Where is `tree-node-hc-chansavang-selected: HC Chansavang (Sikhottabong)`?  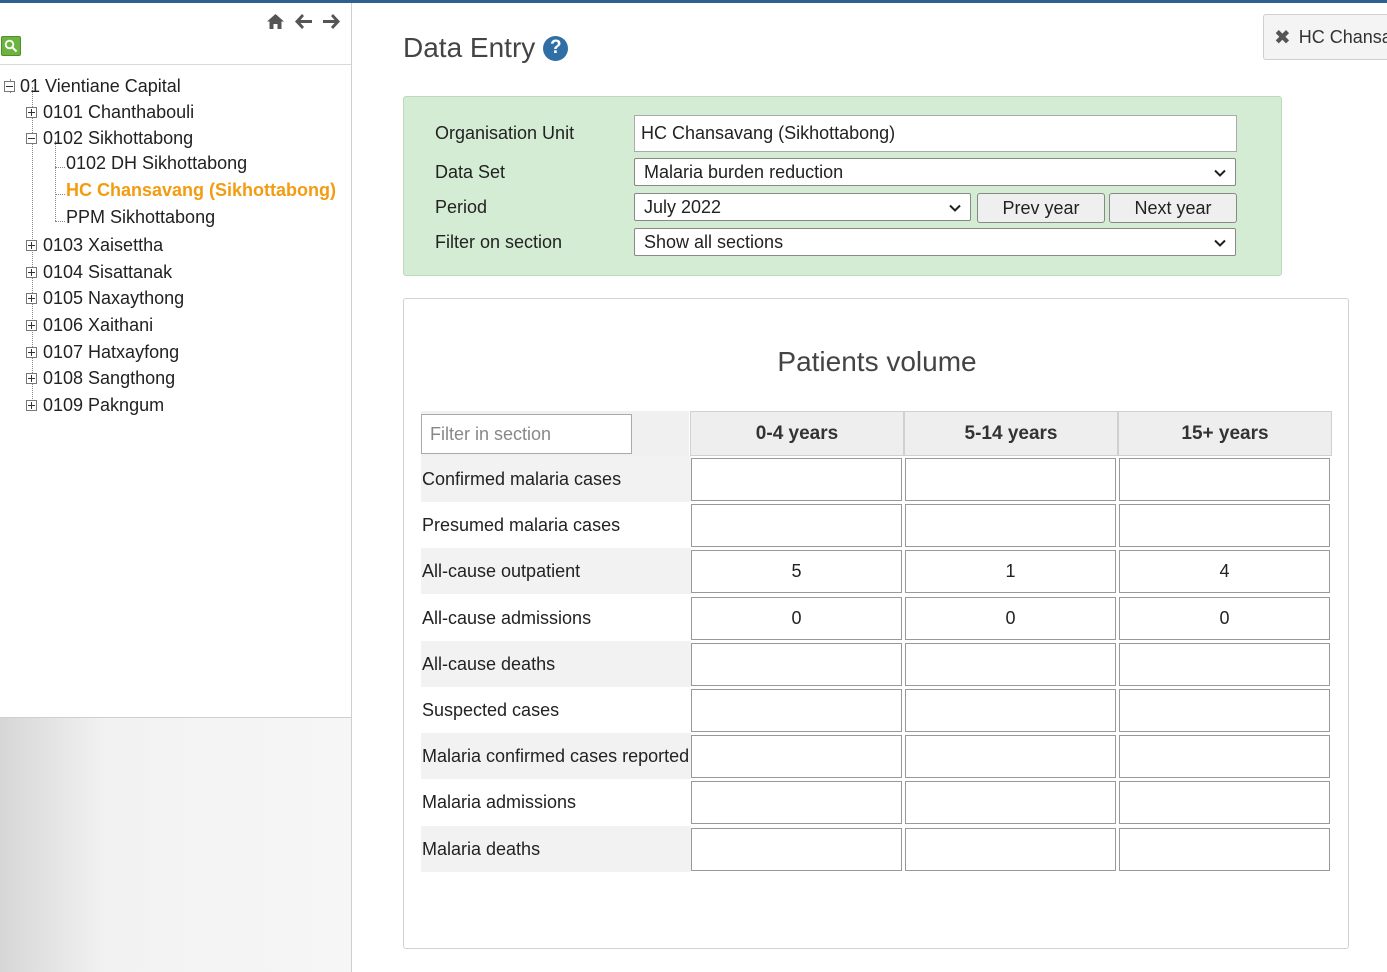
tree-node-hc-chansavang-selected: HC Chansavang (Sikhottabong) is located at coordinates (201, 190).